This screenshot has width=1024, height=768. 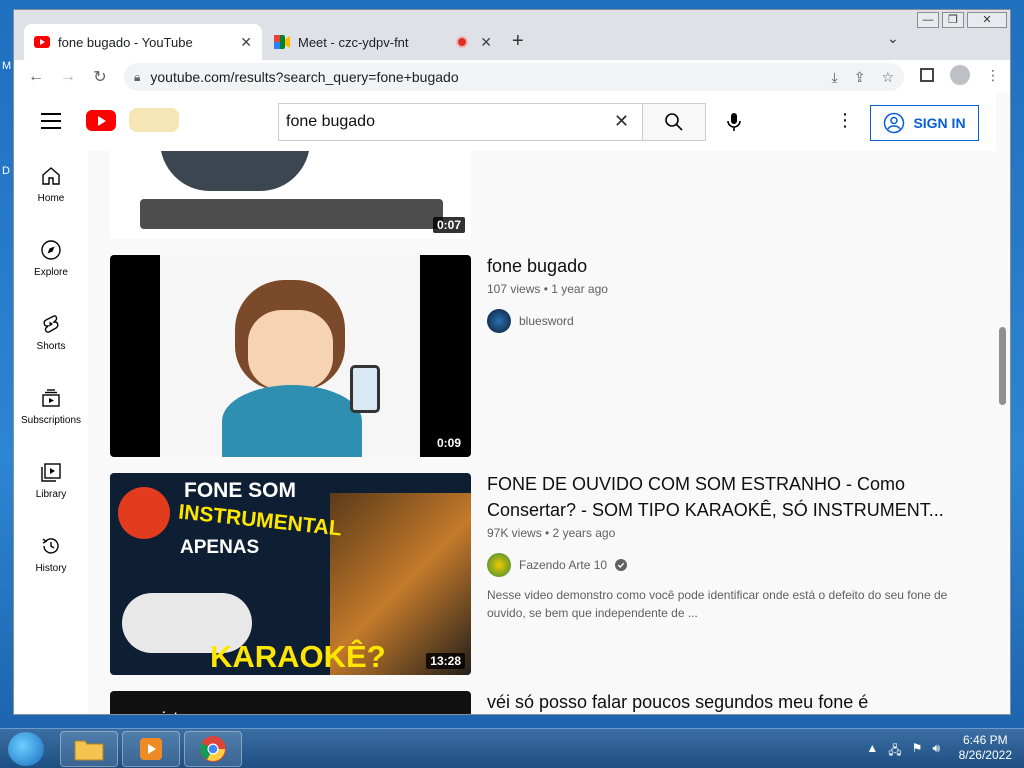 I want to click on show-hidden-icons-icon: ▲, so click(x=872, y=751).